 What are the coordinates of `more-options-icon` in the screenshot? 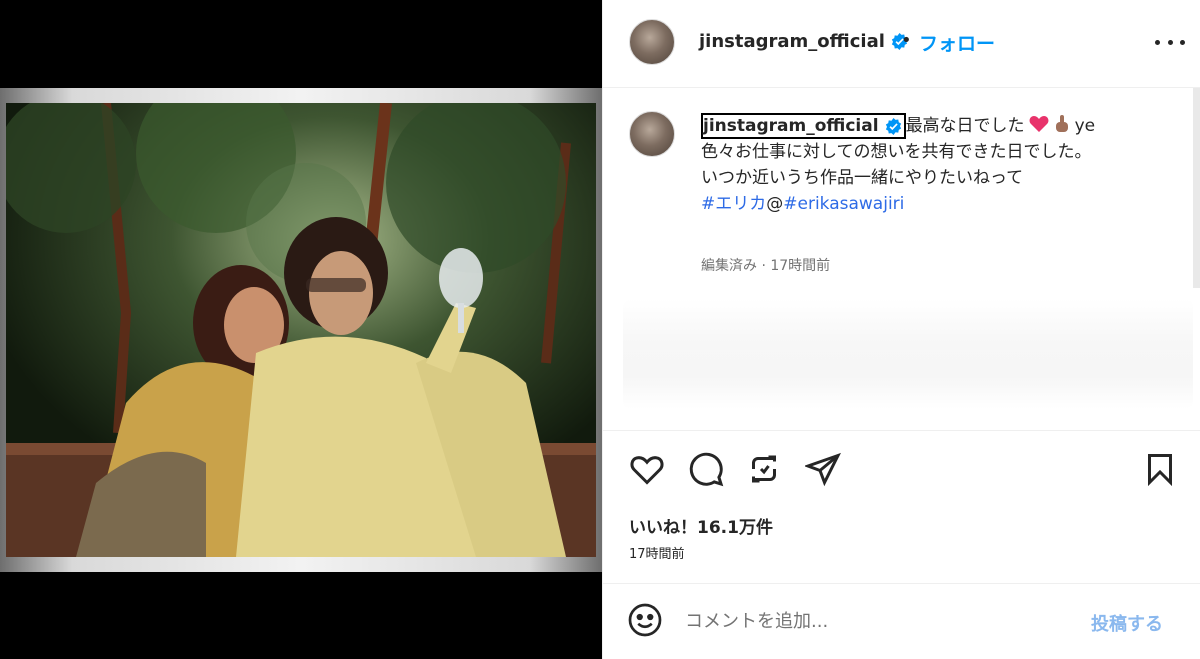 It's located at (1170, 42).